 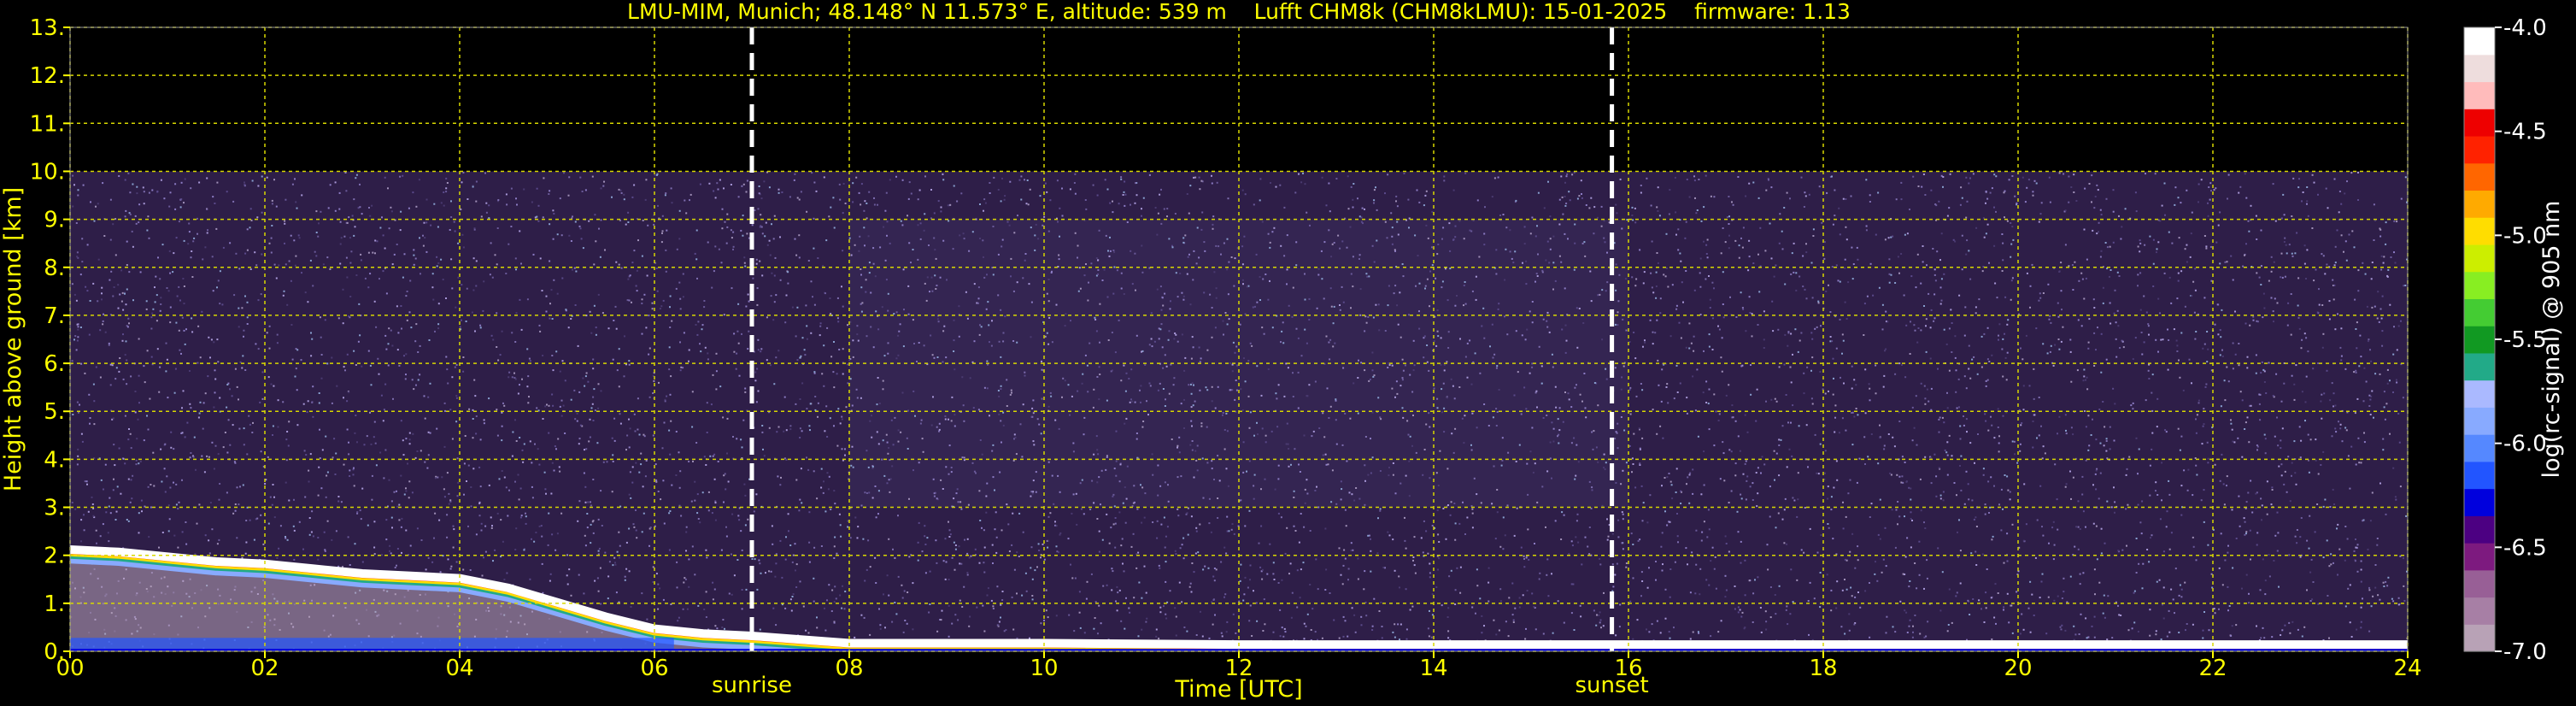 I want to click on colorbar-tick-label: -6.5, so click(x=2525, y=548).